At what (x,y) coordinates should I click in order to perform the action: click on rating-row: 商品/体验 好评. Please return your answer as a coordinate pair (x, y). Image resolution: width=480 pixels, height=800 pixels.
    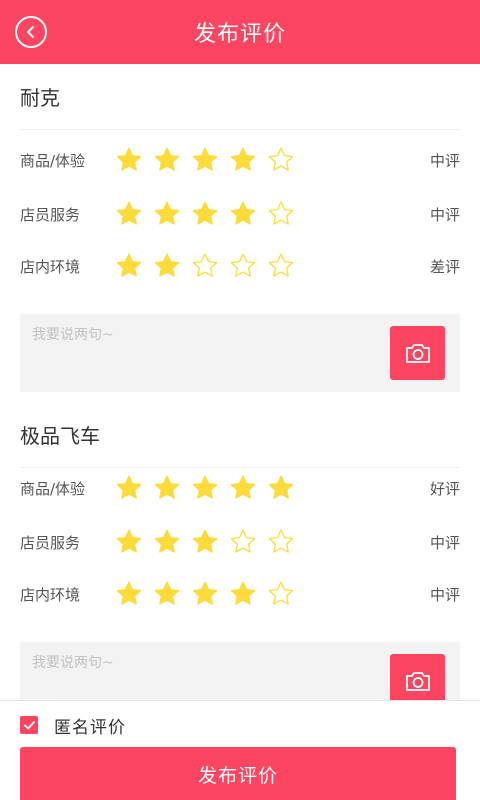
    Looking at the image, I should click on (240, 488).